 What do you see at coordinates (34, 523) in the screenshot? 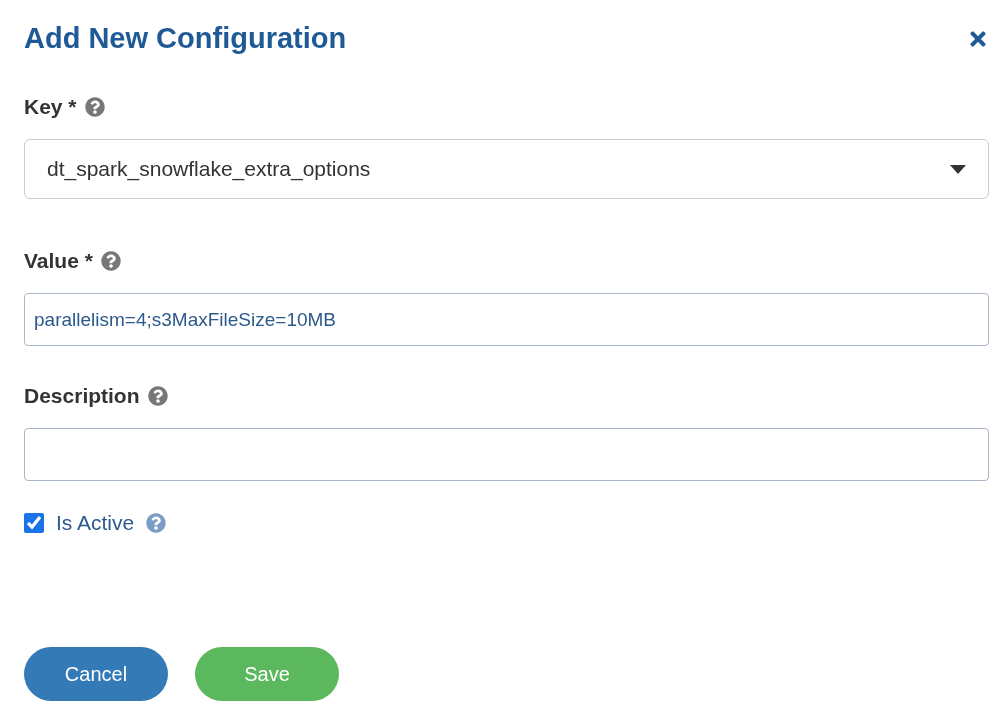
I see `active-checkbox` at bounding box center [34, 523].